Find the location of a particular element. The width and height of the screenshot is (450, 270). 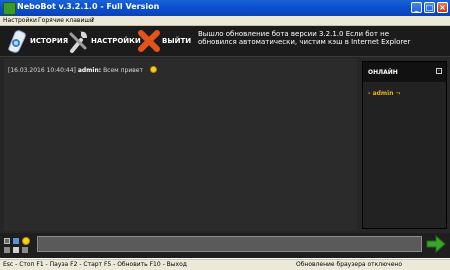

menu-bar: Настройки Горячие клавиши ? is located at coordinates (225, 21).